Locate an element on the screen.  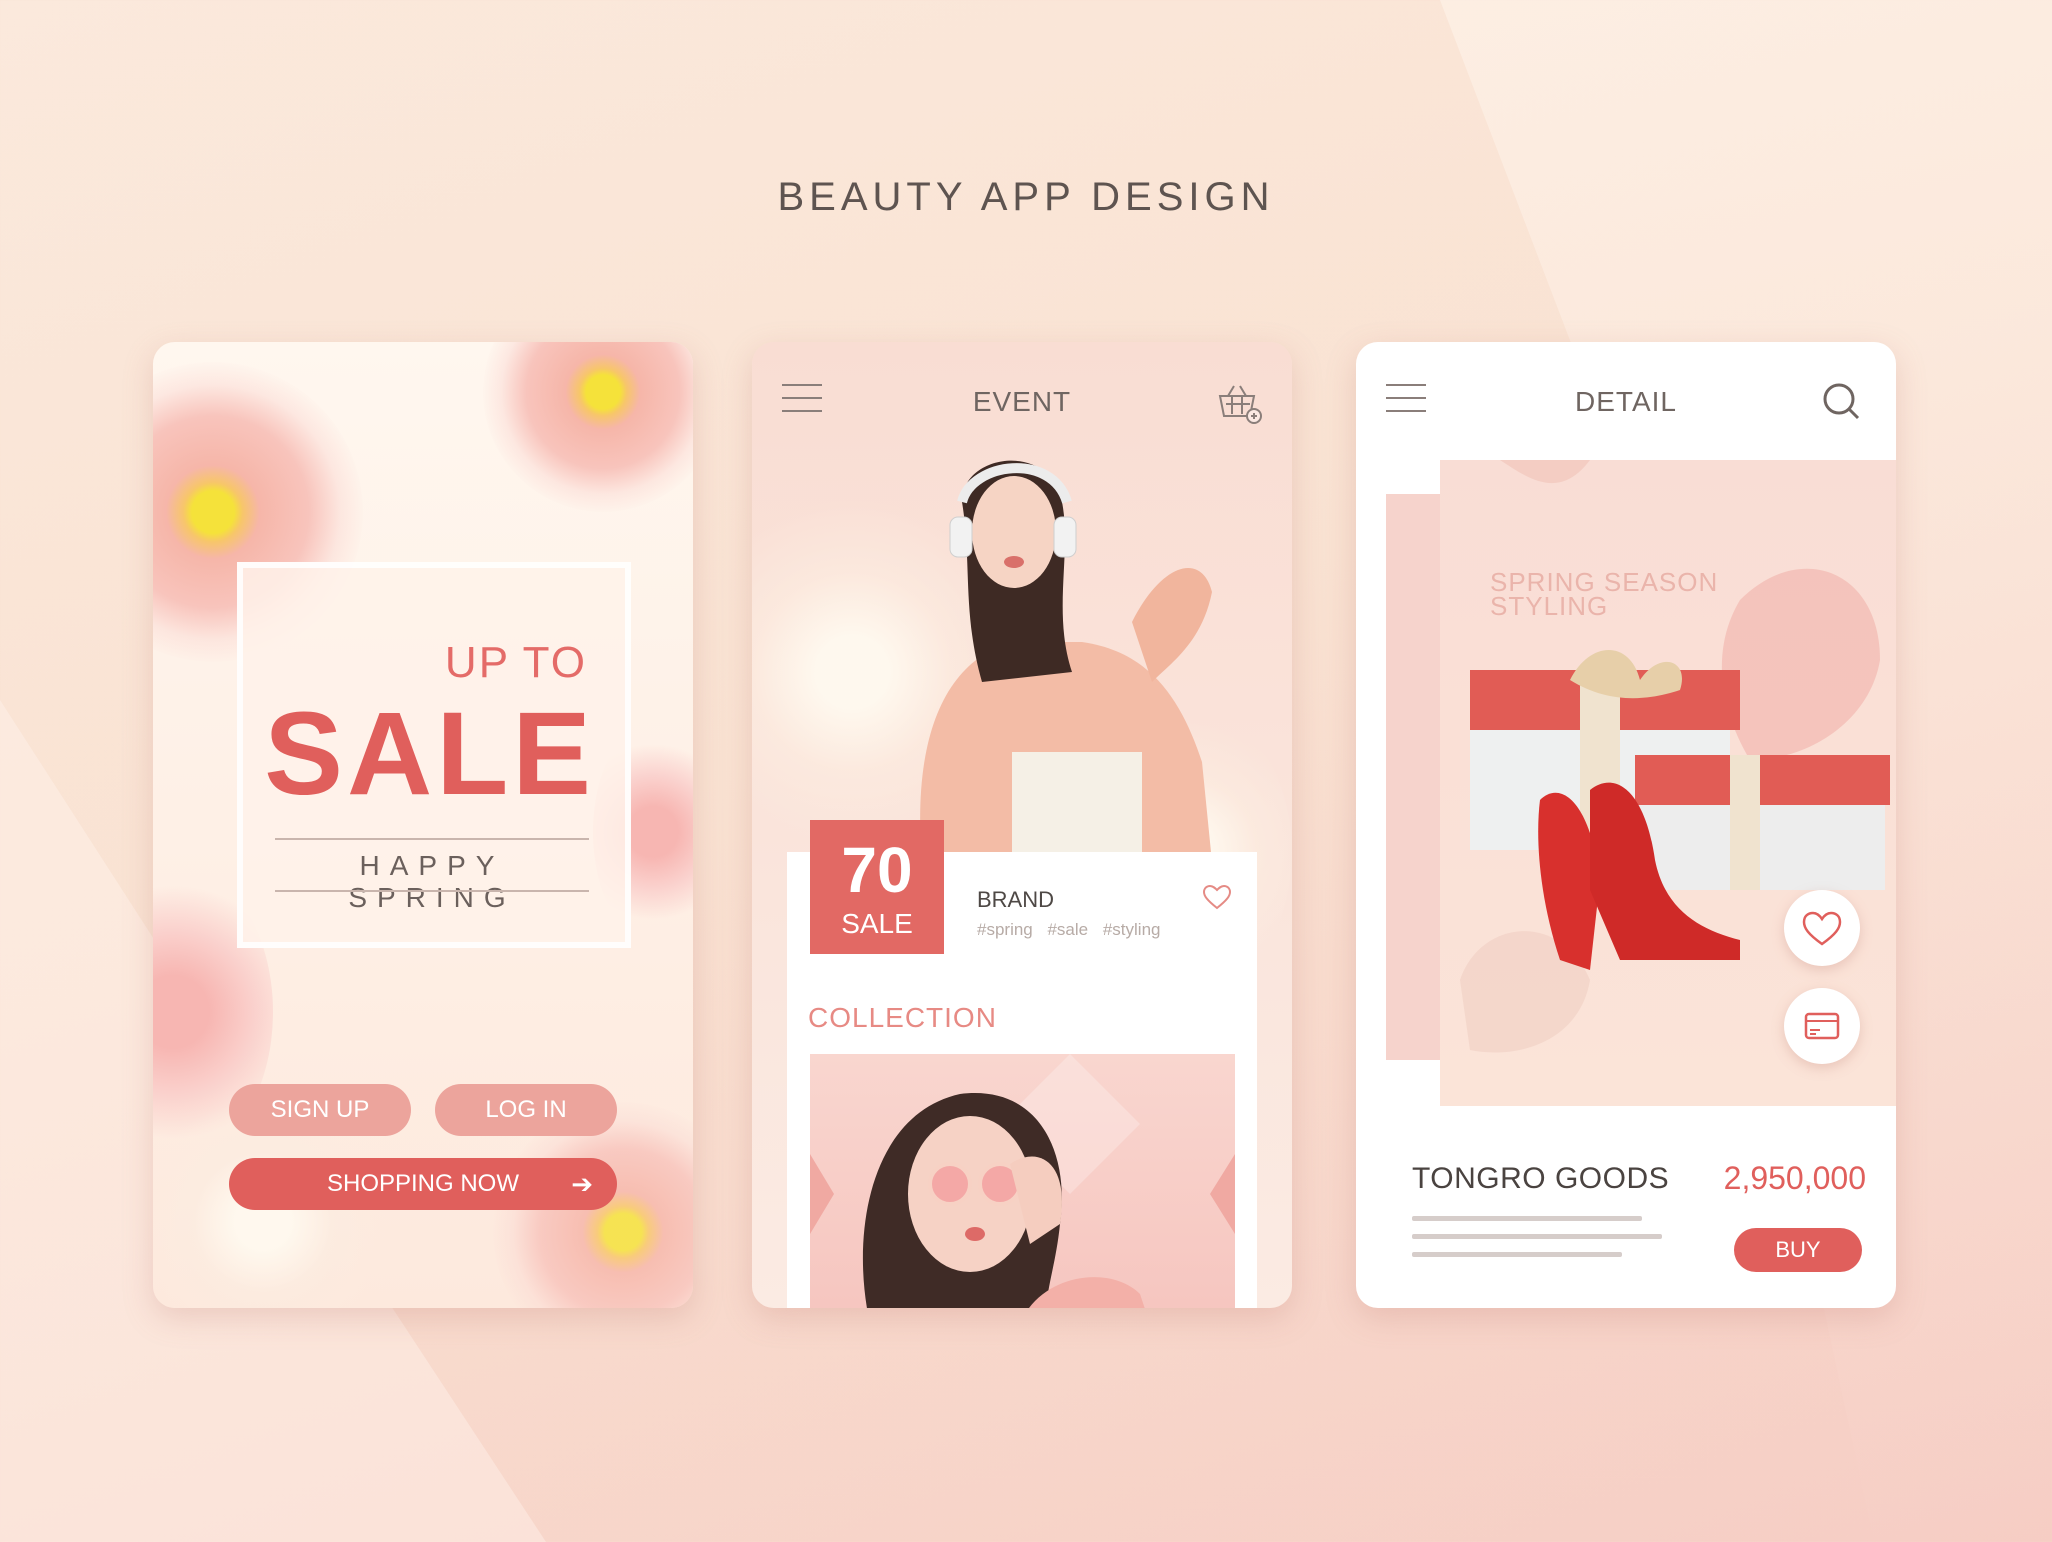
top-bar: EVENT is located at coordinates (1022, 397).